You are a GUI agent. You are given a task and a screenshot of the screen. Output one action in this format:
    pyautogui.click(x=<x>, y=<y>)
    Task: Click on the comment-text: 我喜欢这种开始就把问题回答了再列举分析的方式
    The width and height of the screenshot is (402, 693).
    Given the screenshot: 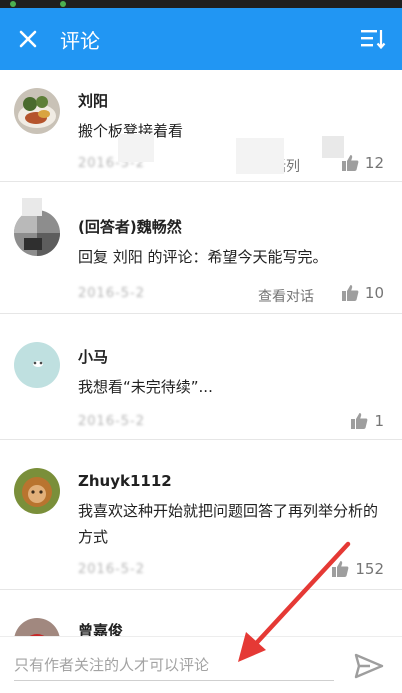 What is the action you would take?
    pyautogui.click(x=228, y=524)
    